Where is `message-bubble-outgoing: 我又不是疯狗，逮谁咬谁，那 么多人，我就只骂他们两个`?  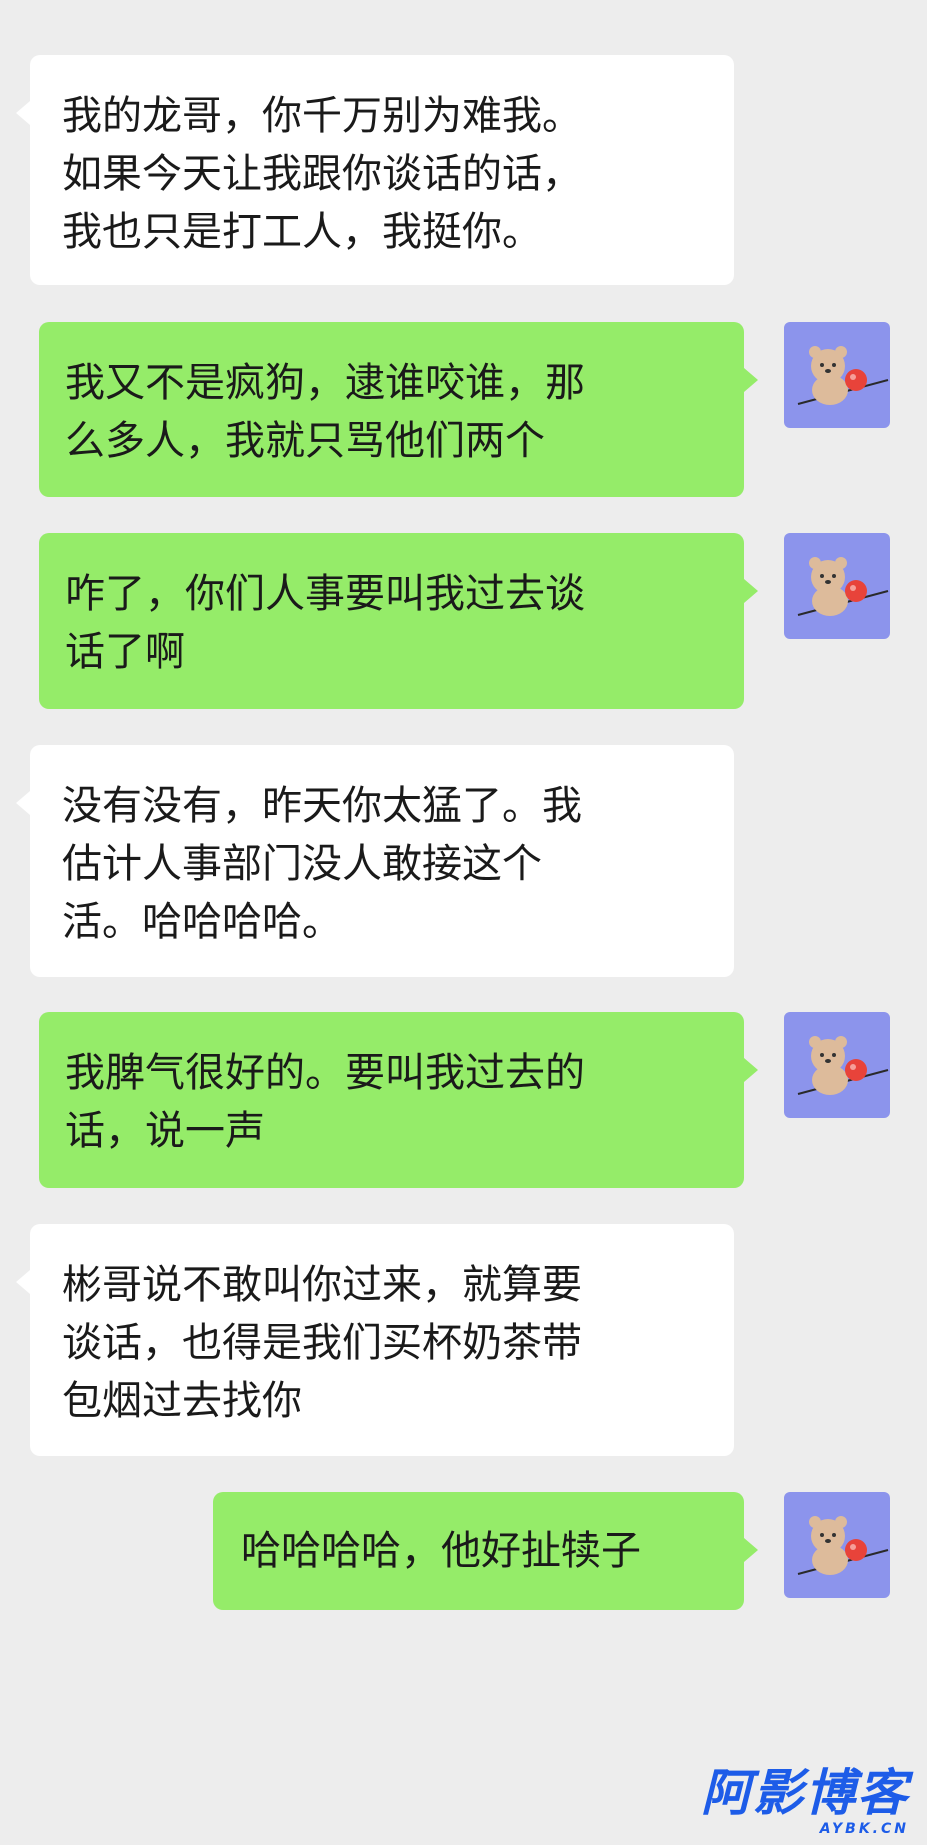
message-bubble-outgoing: 我又不是疯狗，逮谁咬谁，那 么多人，我就只骂他们两个 is located at coordinates (398, 409).